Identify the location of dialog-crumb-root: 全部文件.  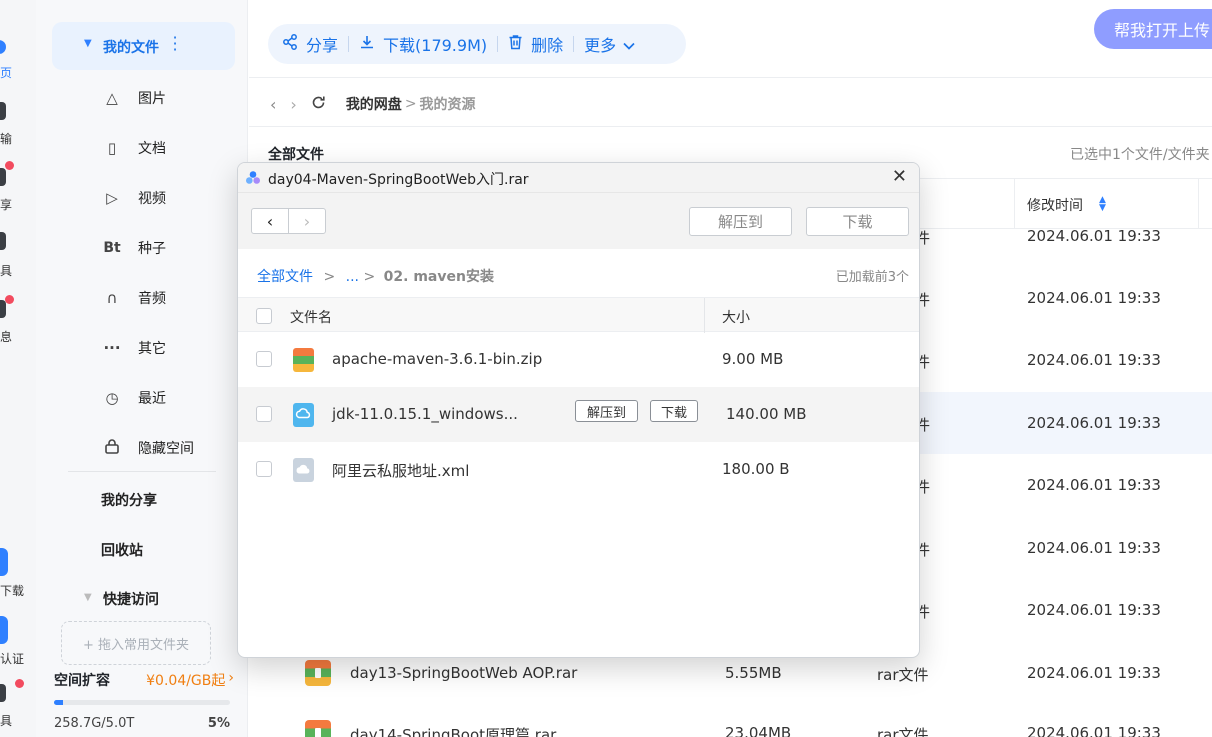
(285, 277).